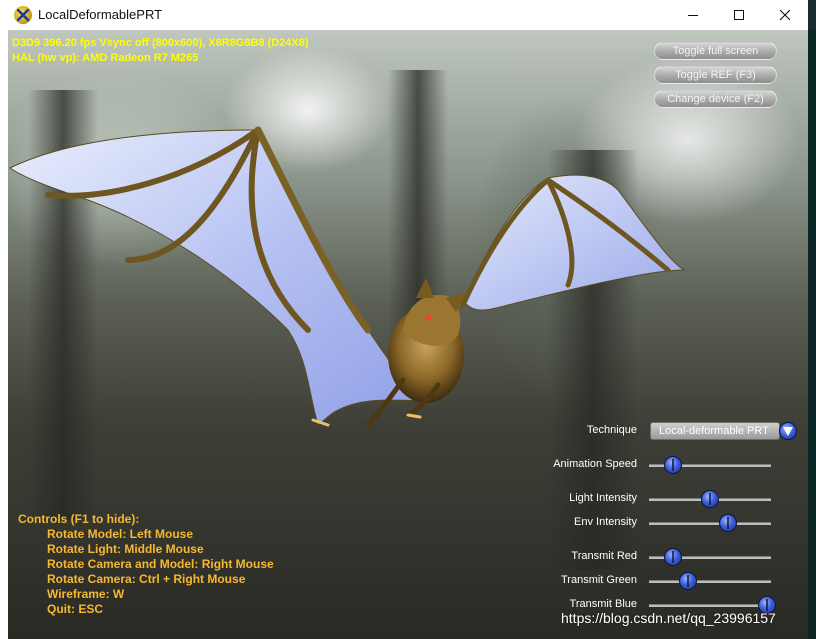 The height and width of the screenshot is (639, 816). What do you see at coordinates (79, 519) in the screenshot?
I see `controls-title: Controls (F1 to hide):` at bounding box center [79, 519].